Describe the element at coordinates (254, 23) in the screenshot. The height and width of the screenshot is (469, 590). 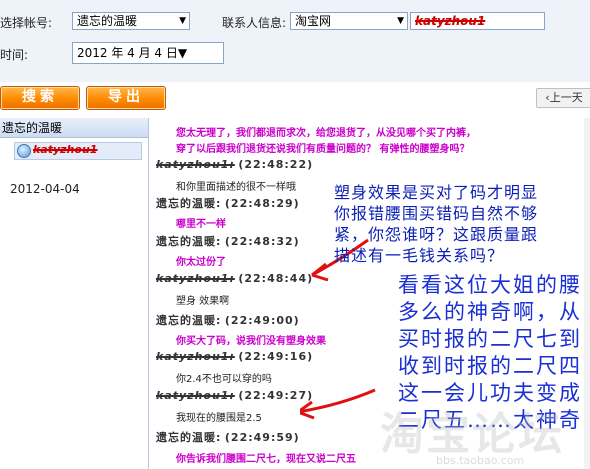
I see `contact-label: 联系人信息:` at that location.